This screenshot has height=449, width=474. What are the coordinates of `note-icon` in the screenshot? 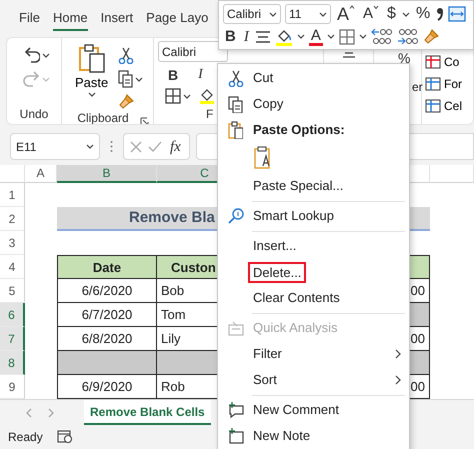 It's located at (236, 436).